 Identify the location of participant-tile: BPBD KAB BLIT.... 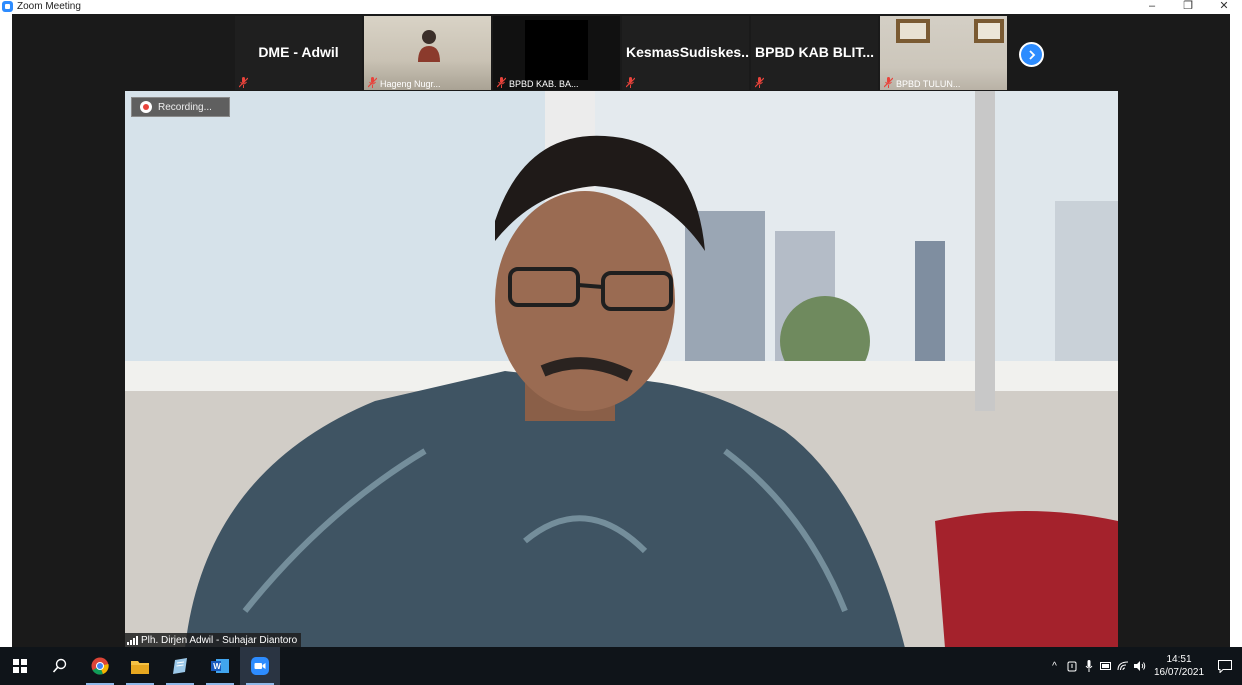
(814, 53).